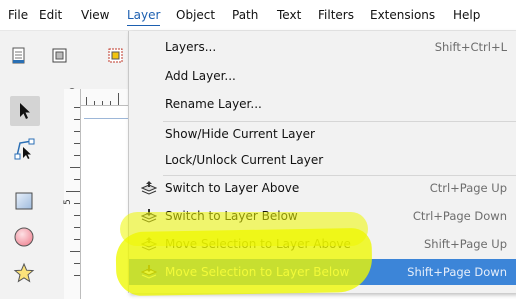  I want to click on rectangle-icon, so click(24, 201).